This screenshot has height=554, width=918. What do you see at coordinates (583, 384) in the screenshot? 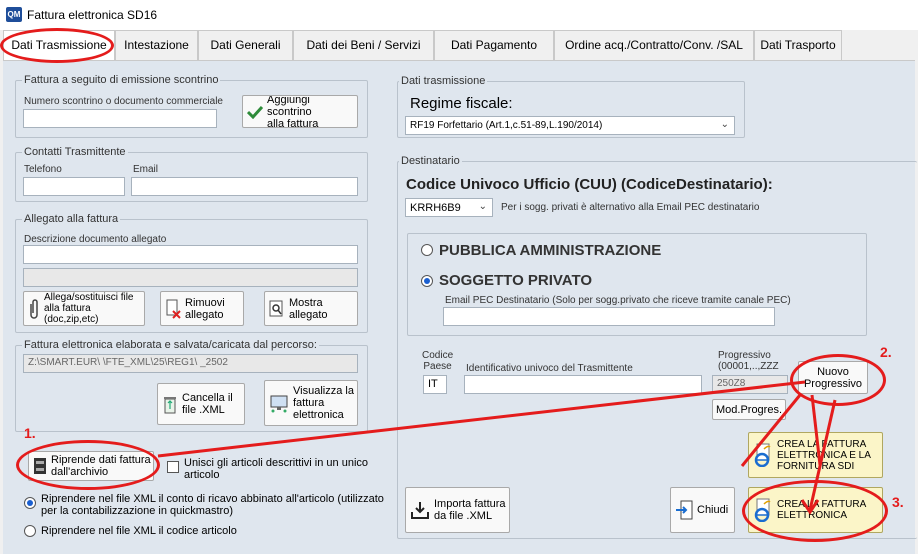
I see `id-trasmittente-input` at bounding box center [583, 384].